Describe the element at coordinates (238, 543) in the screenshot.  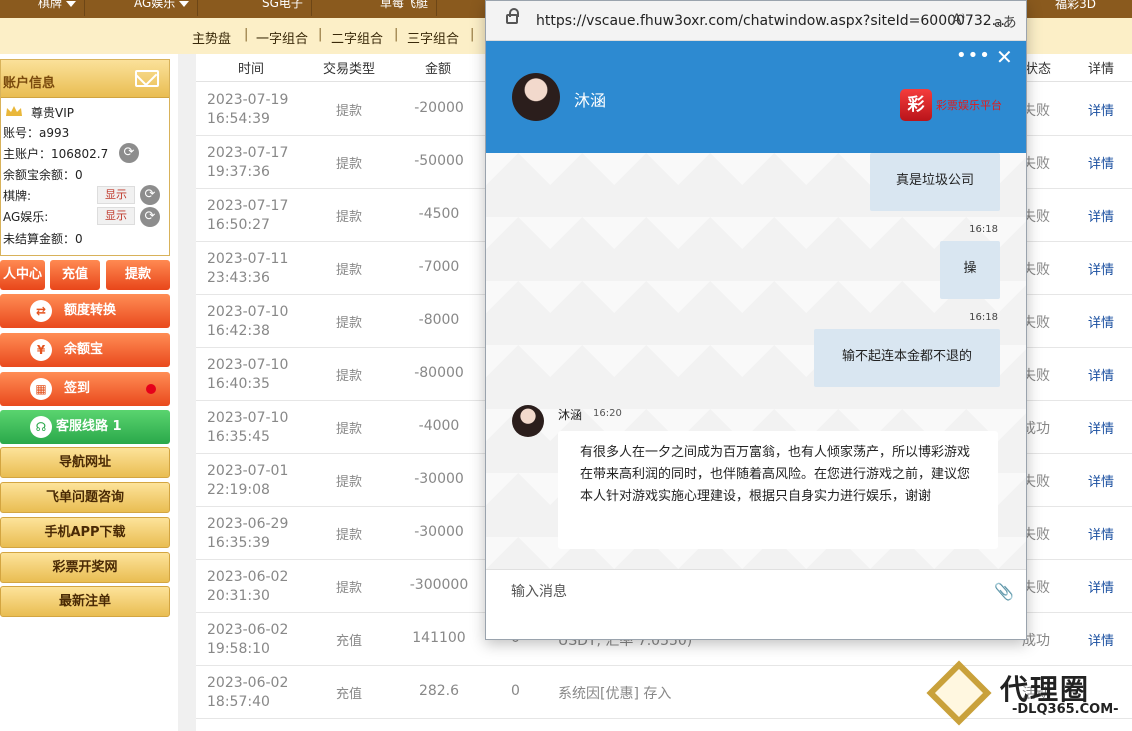
I see `cell-clock: 16:35:39` at that location.